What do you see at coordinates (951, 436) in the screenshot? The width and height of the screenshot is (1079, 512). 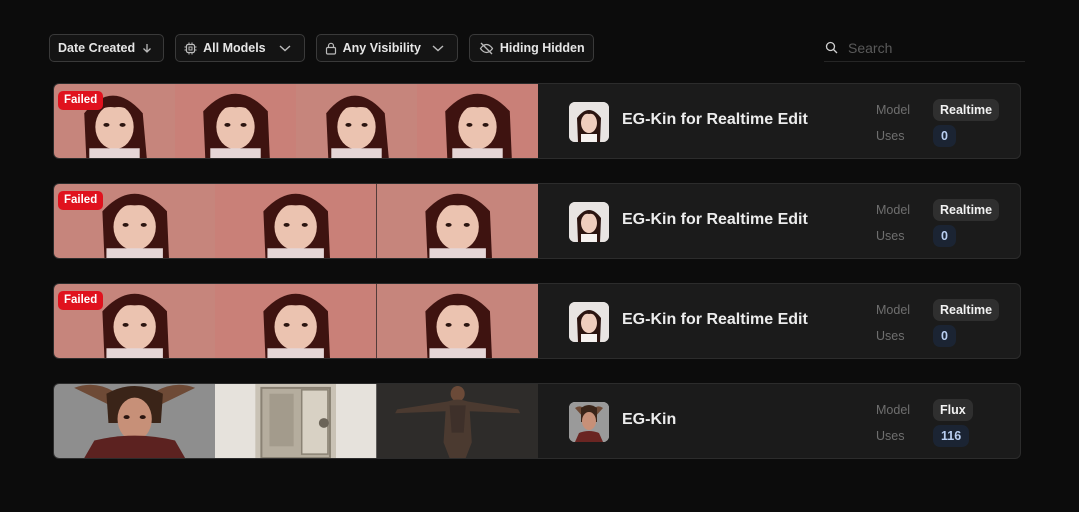 I see `uses-count-badge: 116` at bounding box center [951, 436].